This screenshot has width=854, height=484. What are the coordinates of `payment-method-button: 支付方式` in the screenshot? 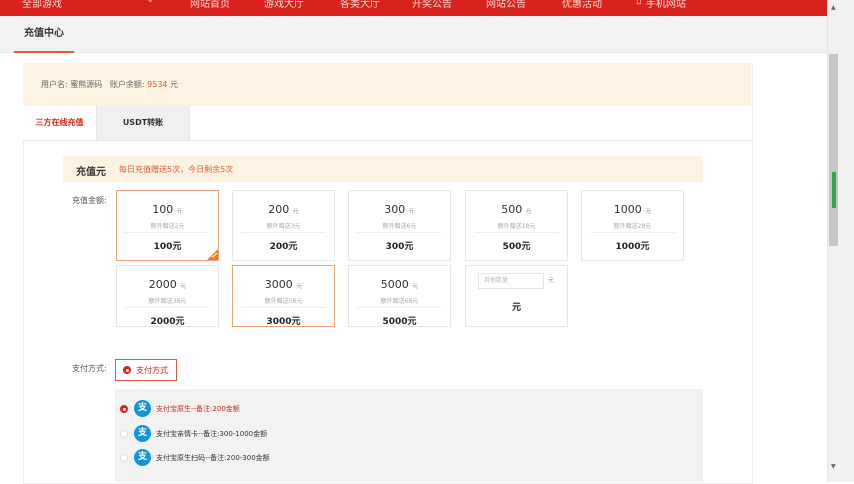 It's located at (146, 370).